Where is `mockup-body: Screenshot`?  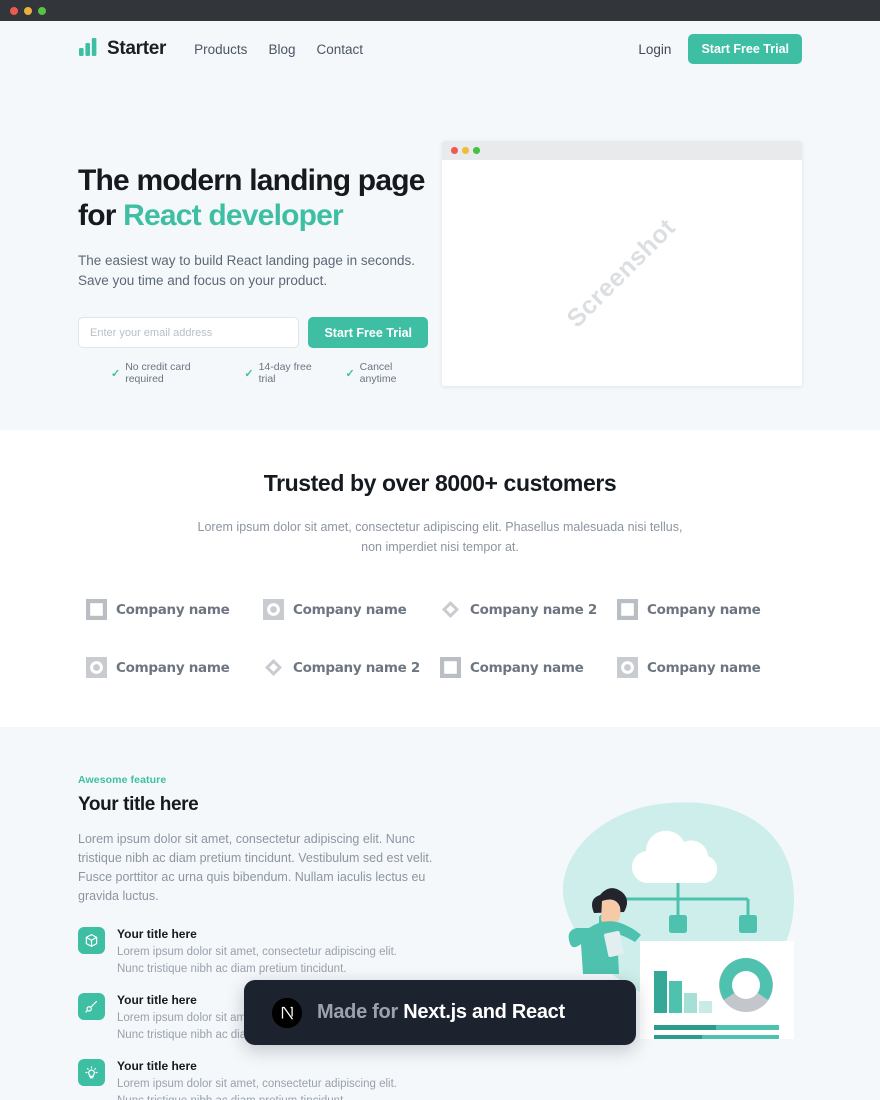 mockup-body: Screenshot is located at coordinates (622, 273).